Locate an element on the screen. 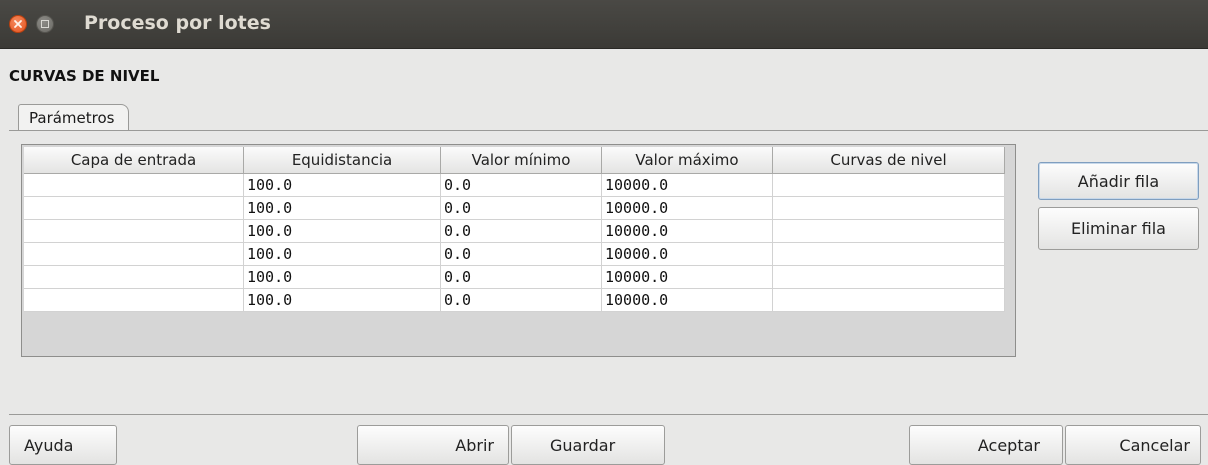 The height and width of the screenshot is (465, 1208). close-icon is located at coordinates (18, 24).